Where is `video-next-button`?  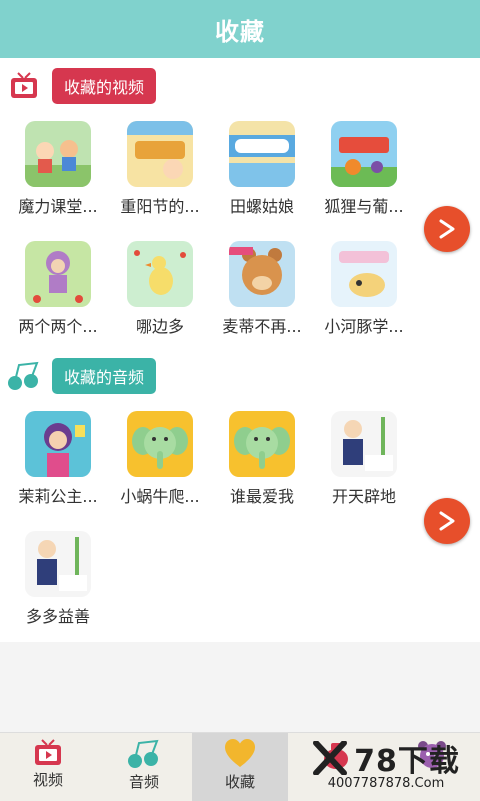
video-next-button is located at coordinates (447, 229).